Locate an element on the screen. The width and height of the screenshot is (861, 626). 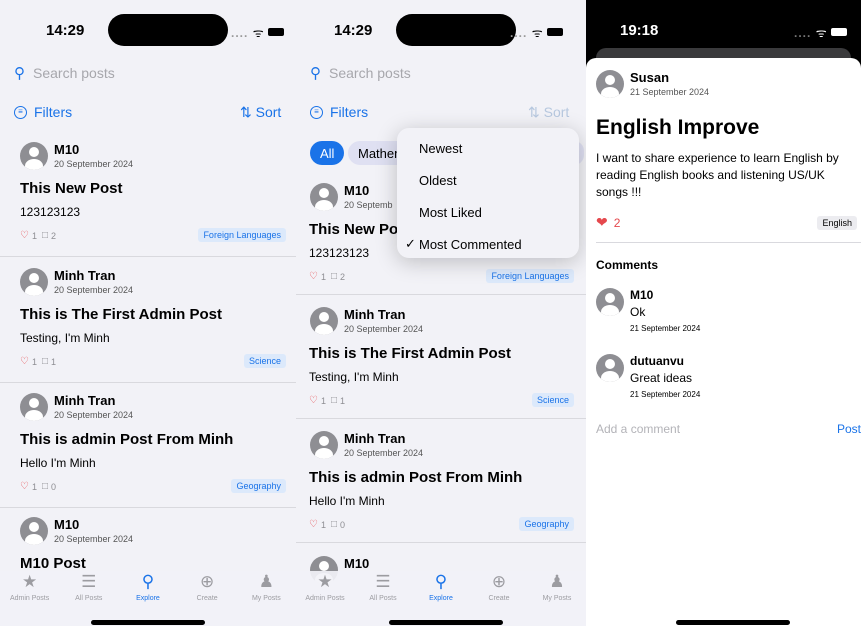
comment-author: dutuanvu is located at coordinates (657, 361).